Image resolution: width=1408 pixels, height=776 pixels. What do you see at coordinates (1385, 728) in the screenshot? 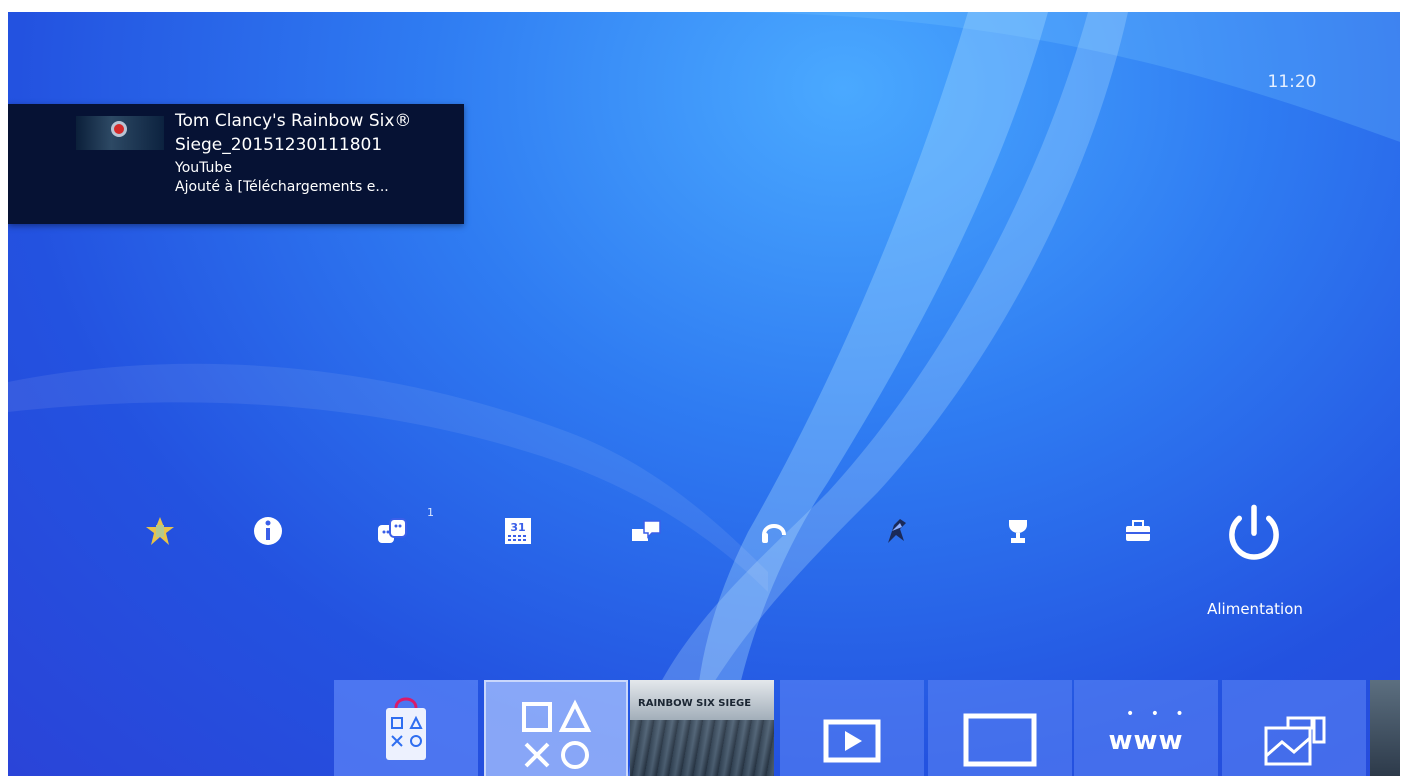
I see `next-tile-partial` at bounding box center [1385, 728].